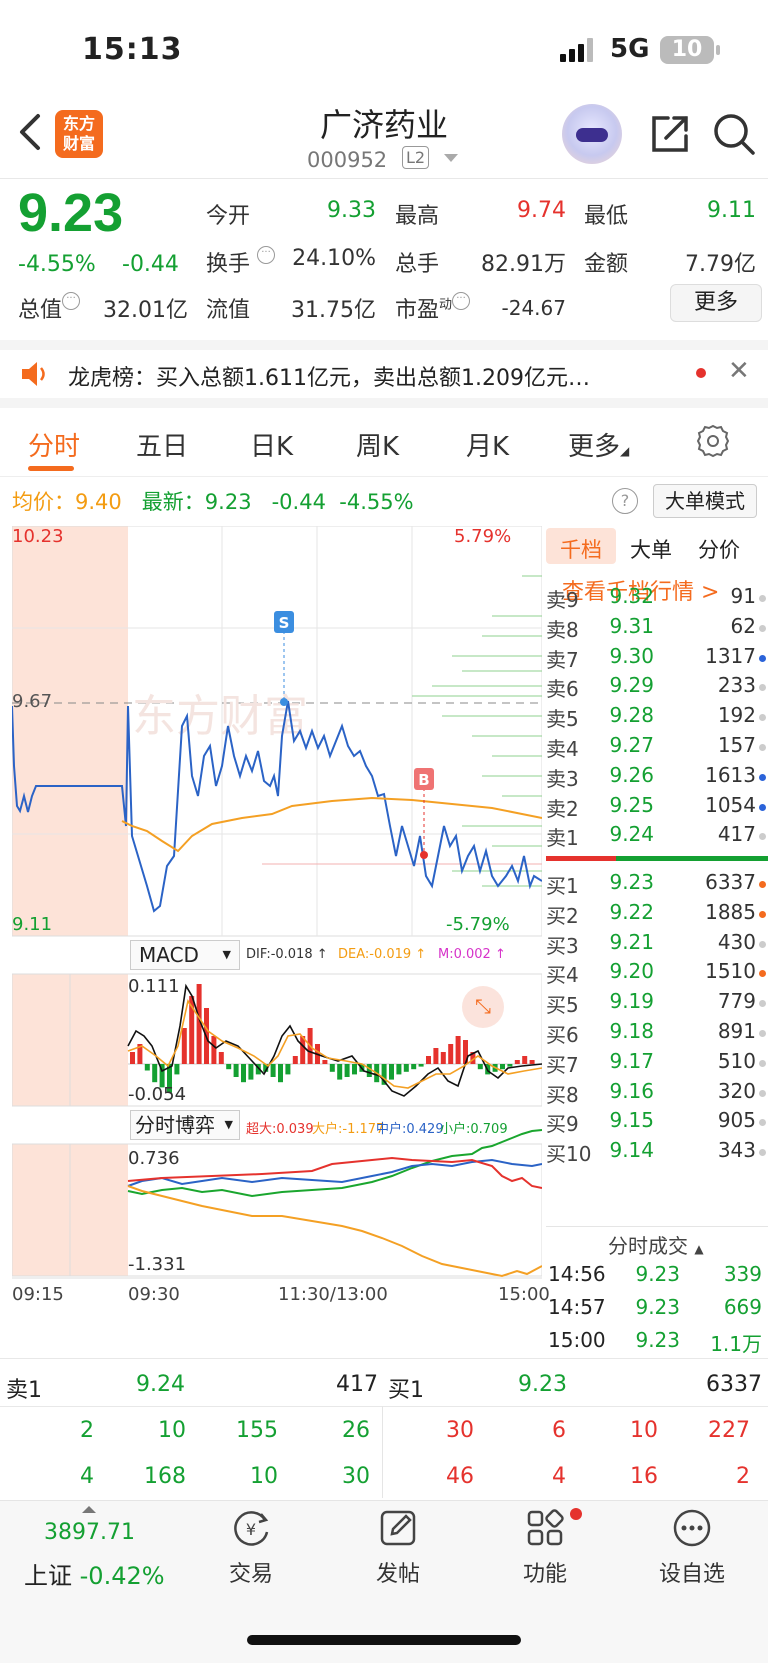 The image size is (768, 1663). What do you see at coordinates (417, 216) in the screenshot?
I see `high-label: 最高` at bounding box center [417, 216].